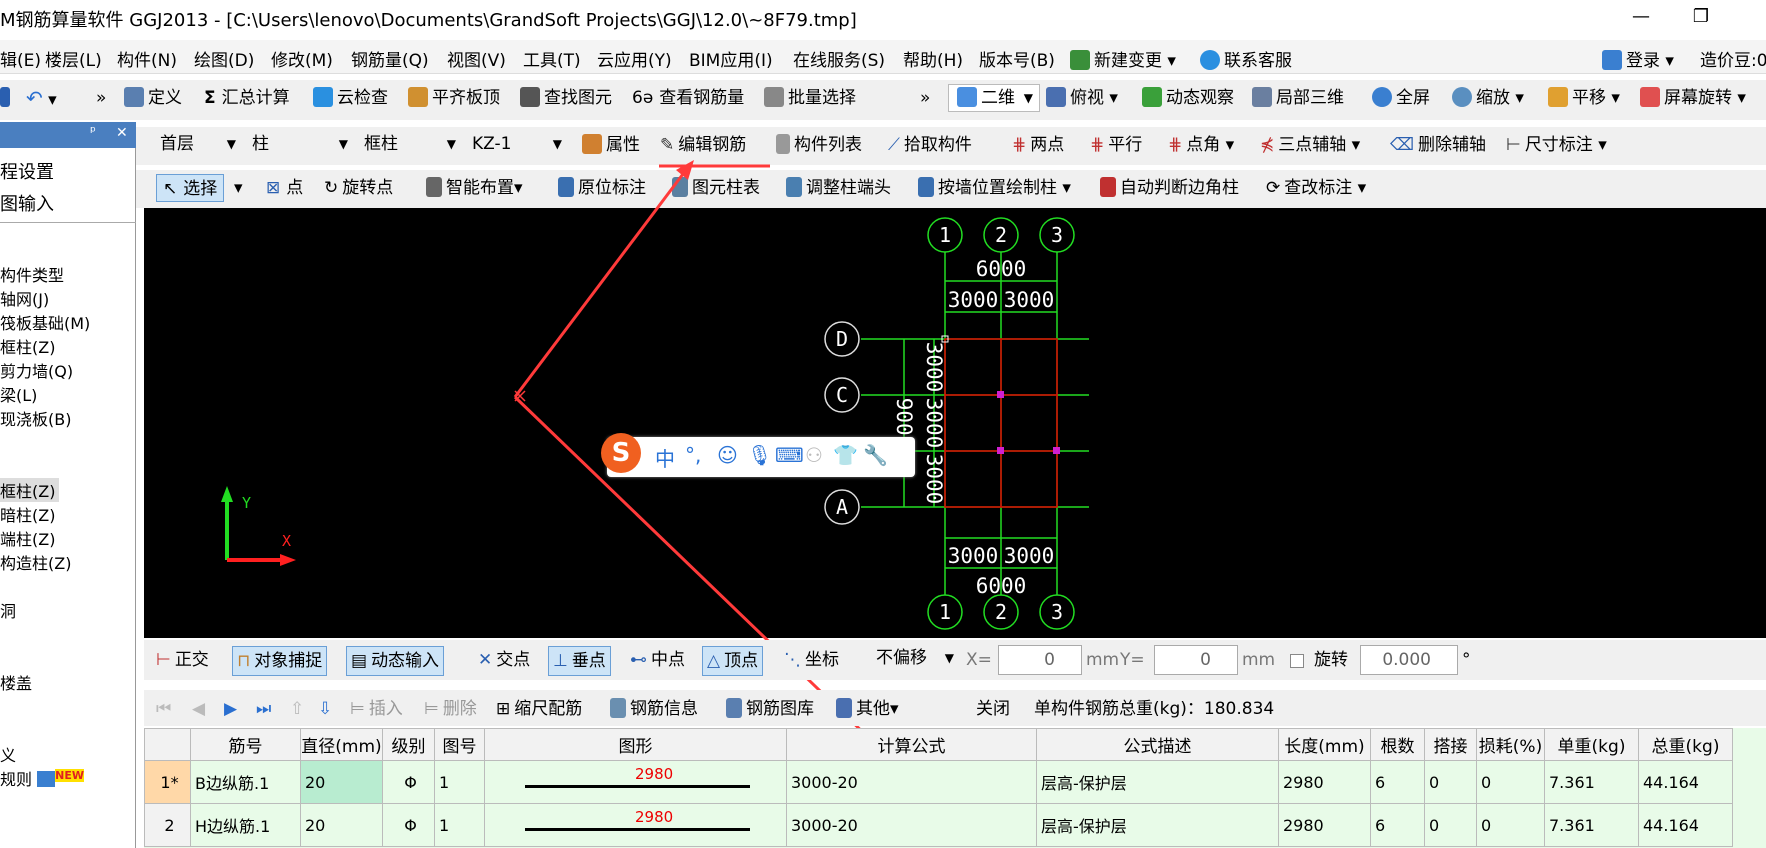 The width and height of the screenshot is (1766, 848). Describe the element at coordinates (1324, 744) in the screenshot. I see `col-header: 长度(mm)` at that location.